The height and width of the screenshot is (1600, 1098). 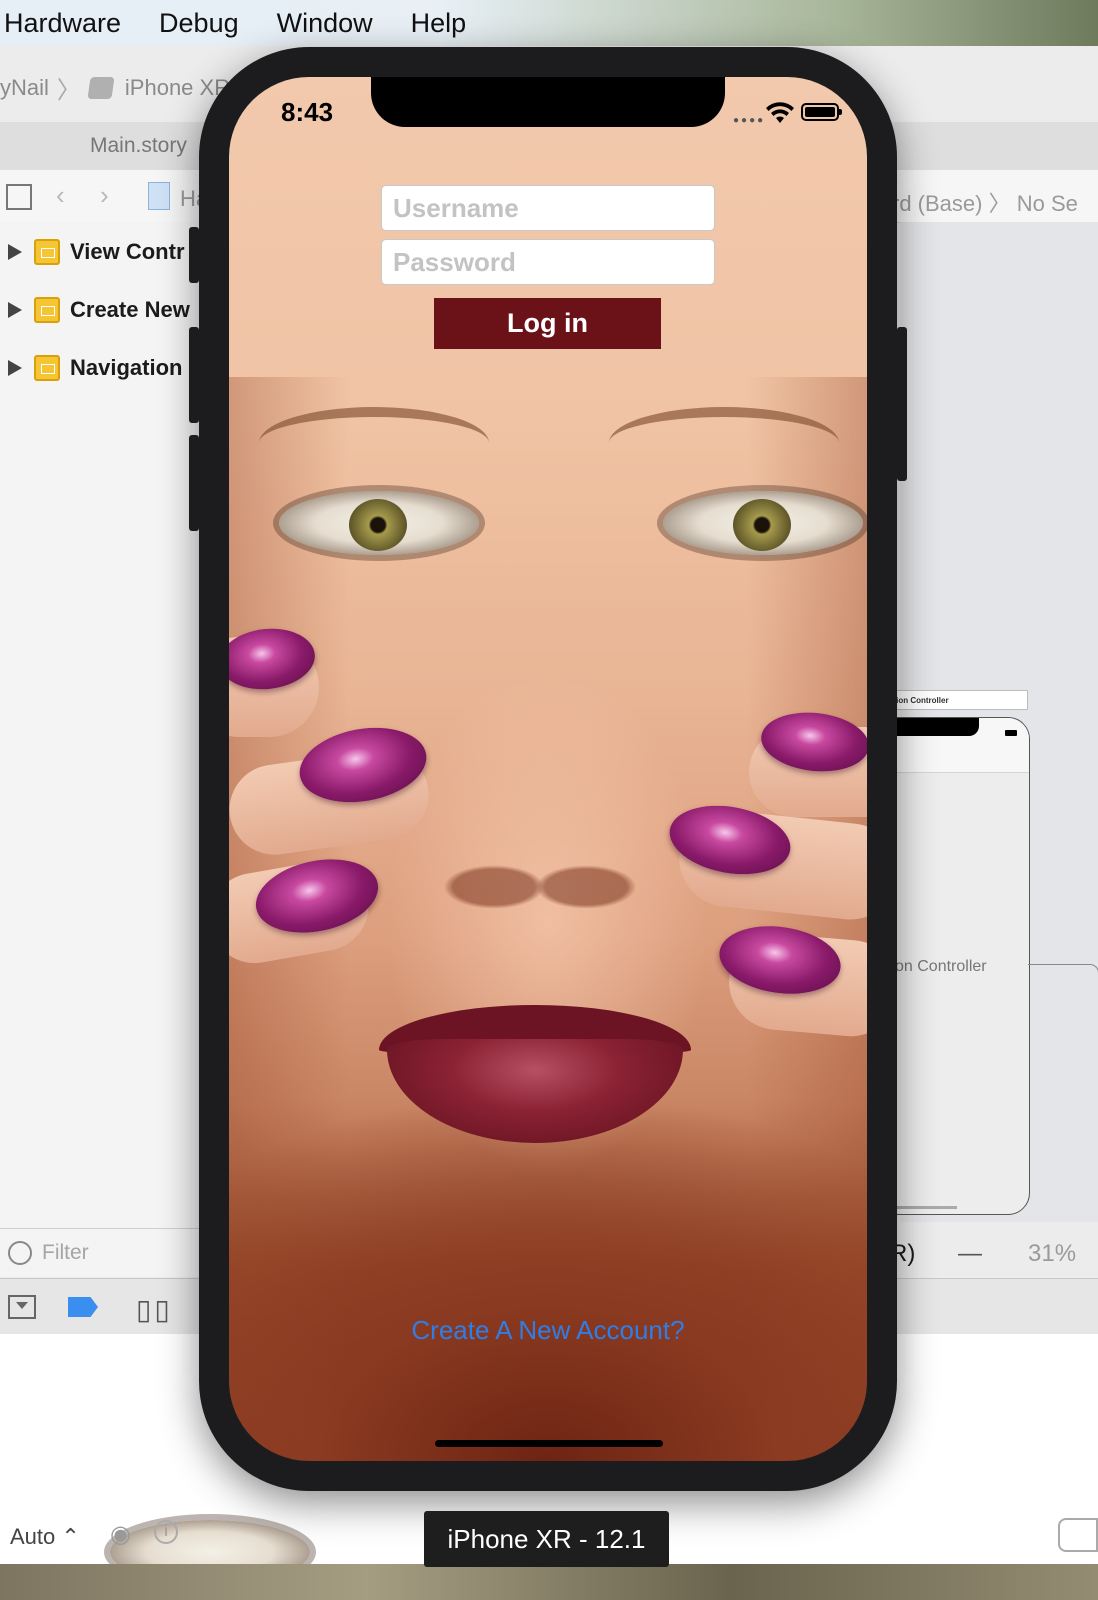 What do you see at coordinates (1052, 1254) in the screenshot?
I see `zoom-level: 31%` at bounding box center [1052, 1254].